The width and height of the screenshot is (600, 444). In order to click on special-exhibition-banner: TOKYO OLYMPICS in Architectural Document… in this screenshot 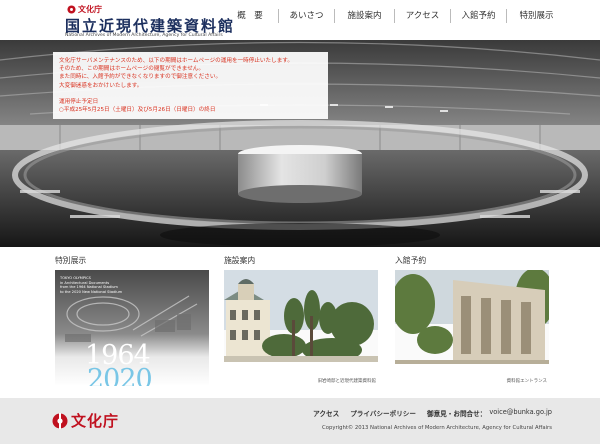, I will do `click(132, 328)`.